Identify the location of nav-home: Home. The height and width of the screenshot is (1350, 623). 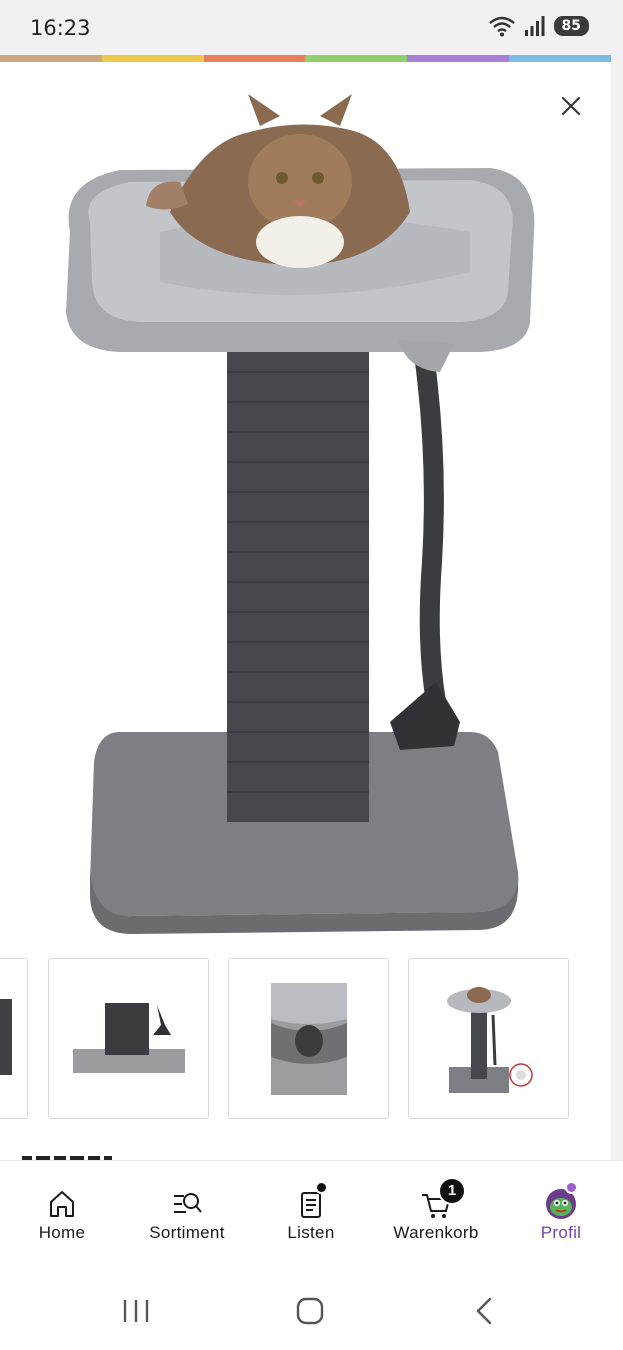
(62, 1211).